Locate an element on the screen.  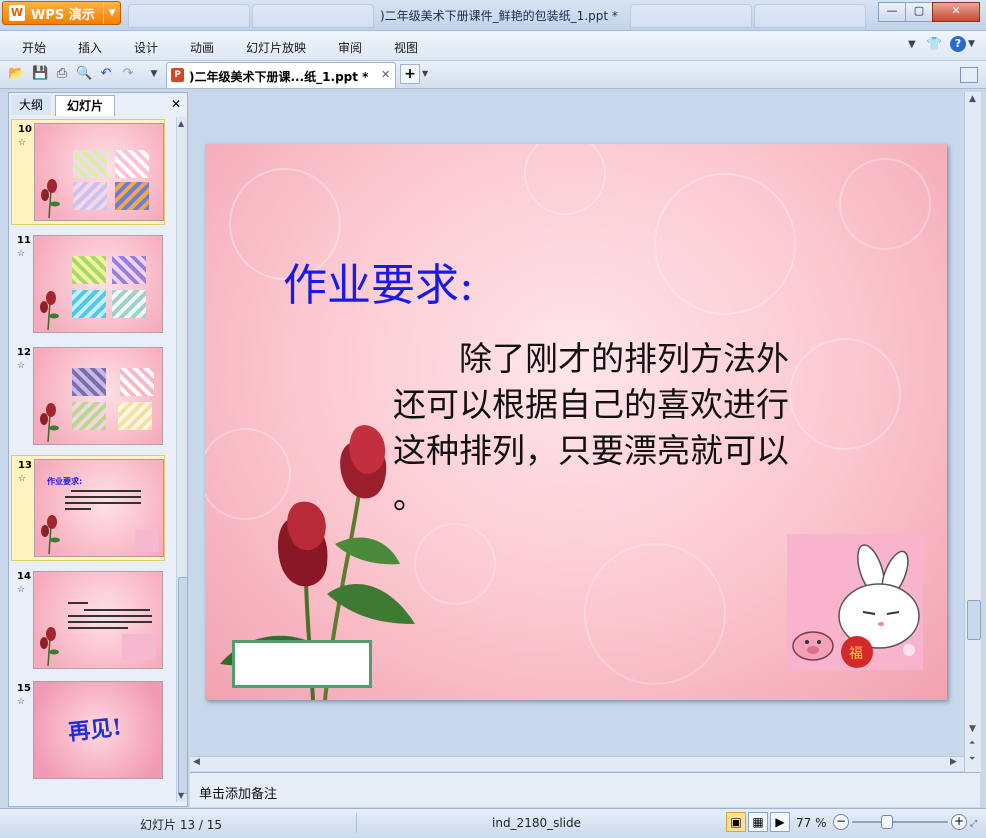
toolbar-customize-icon: ▼ is located at coordinates (154, 74).